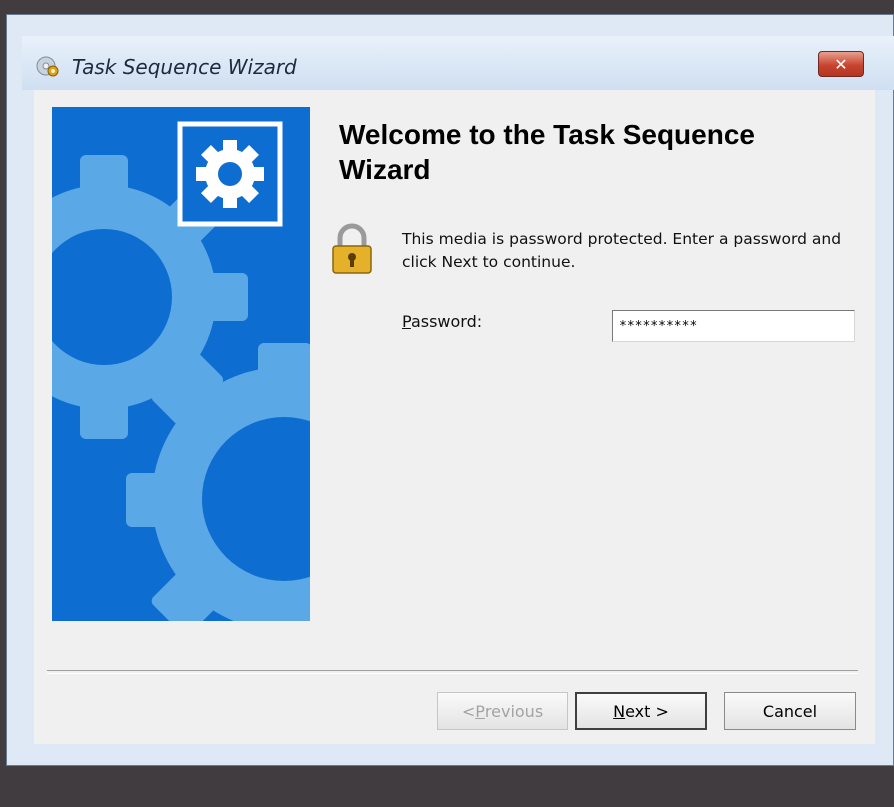 The width and height of the screenshot is (894, 807). Describe the element at coordinates (547, 152) in the screenshot. I see `page-title: Welcome to the Task Sequence Wizard` at that location.